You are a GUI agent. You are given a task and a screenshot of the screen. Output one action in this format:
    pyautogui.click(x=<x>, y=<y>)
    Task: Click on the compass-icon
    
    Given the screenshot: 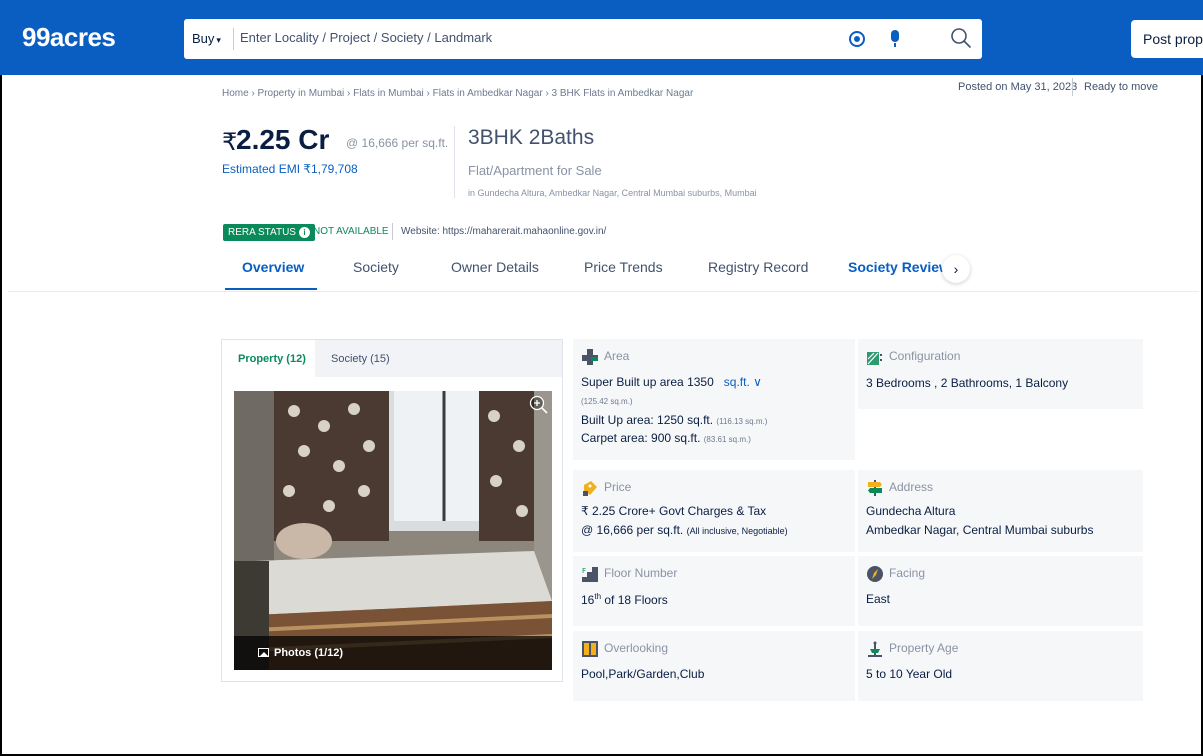 What is the action you would take?
    pyautogui.click(x=875, y=574)
    